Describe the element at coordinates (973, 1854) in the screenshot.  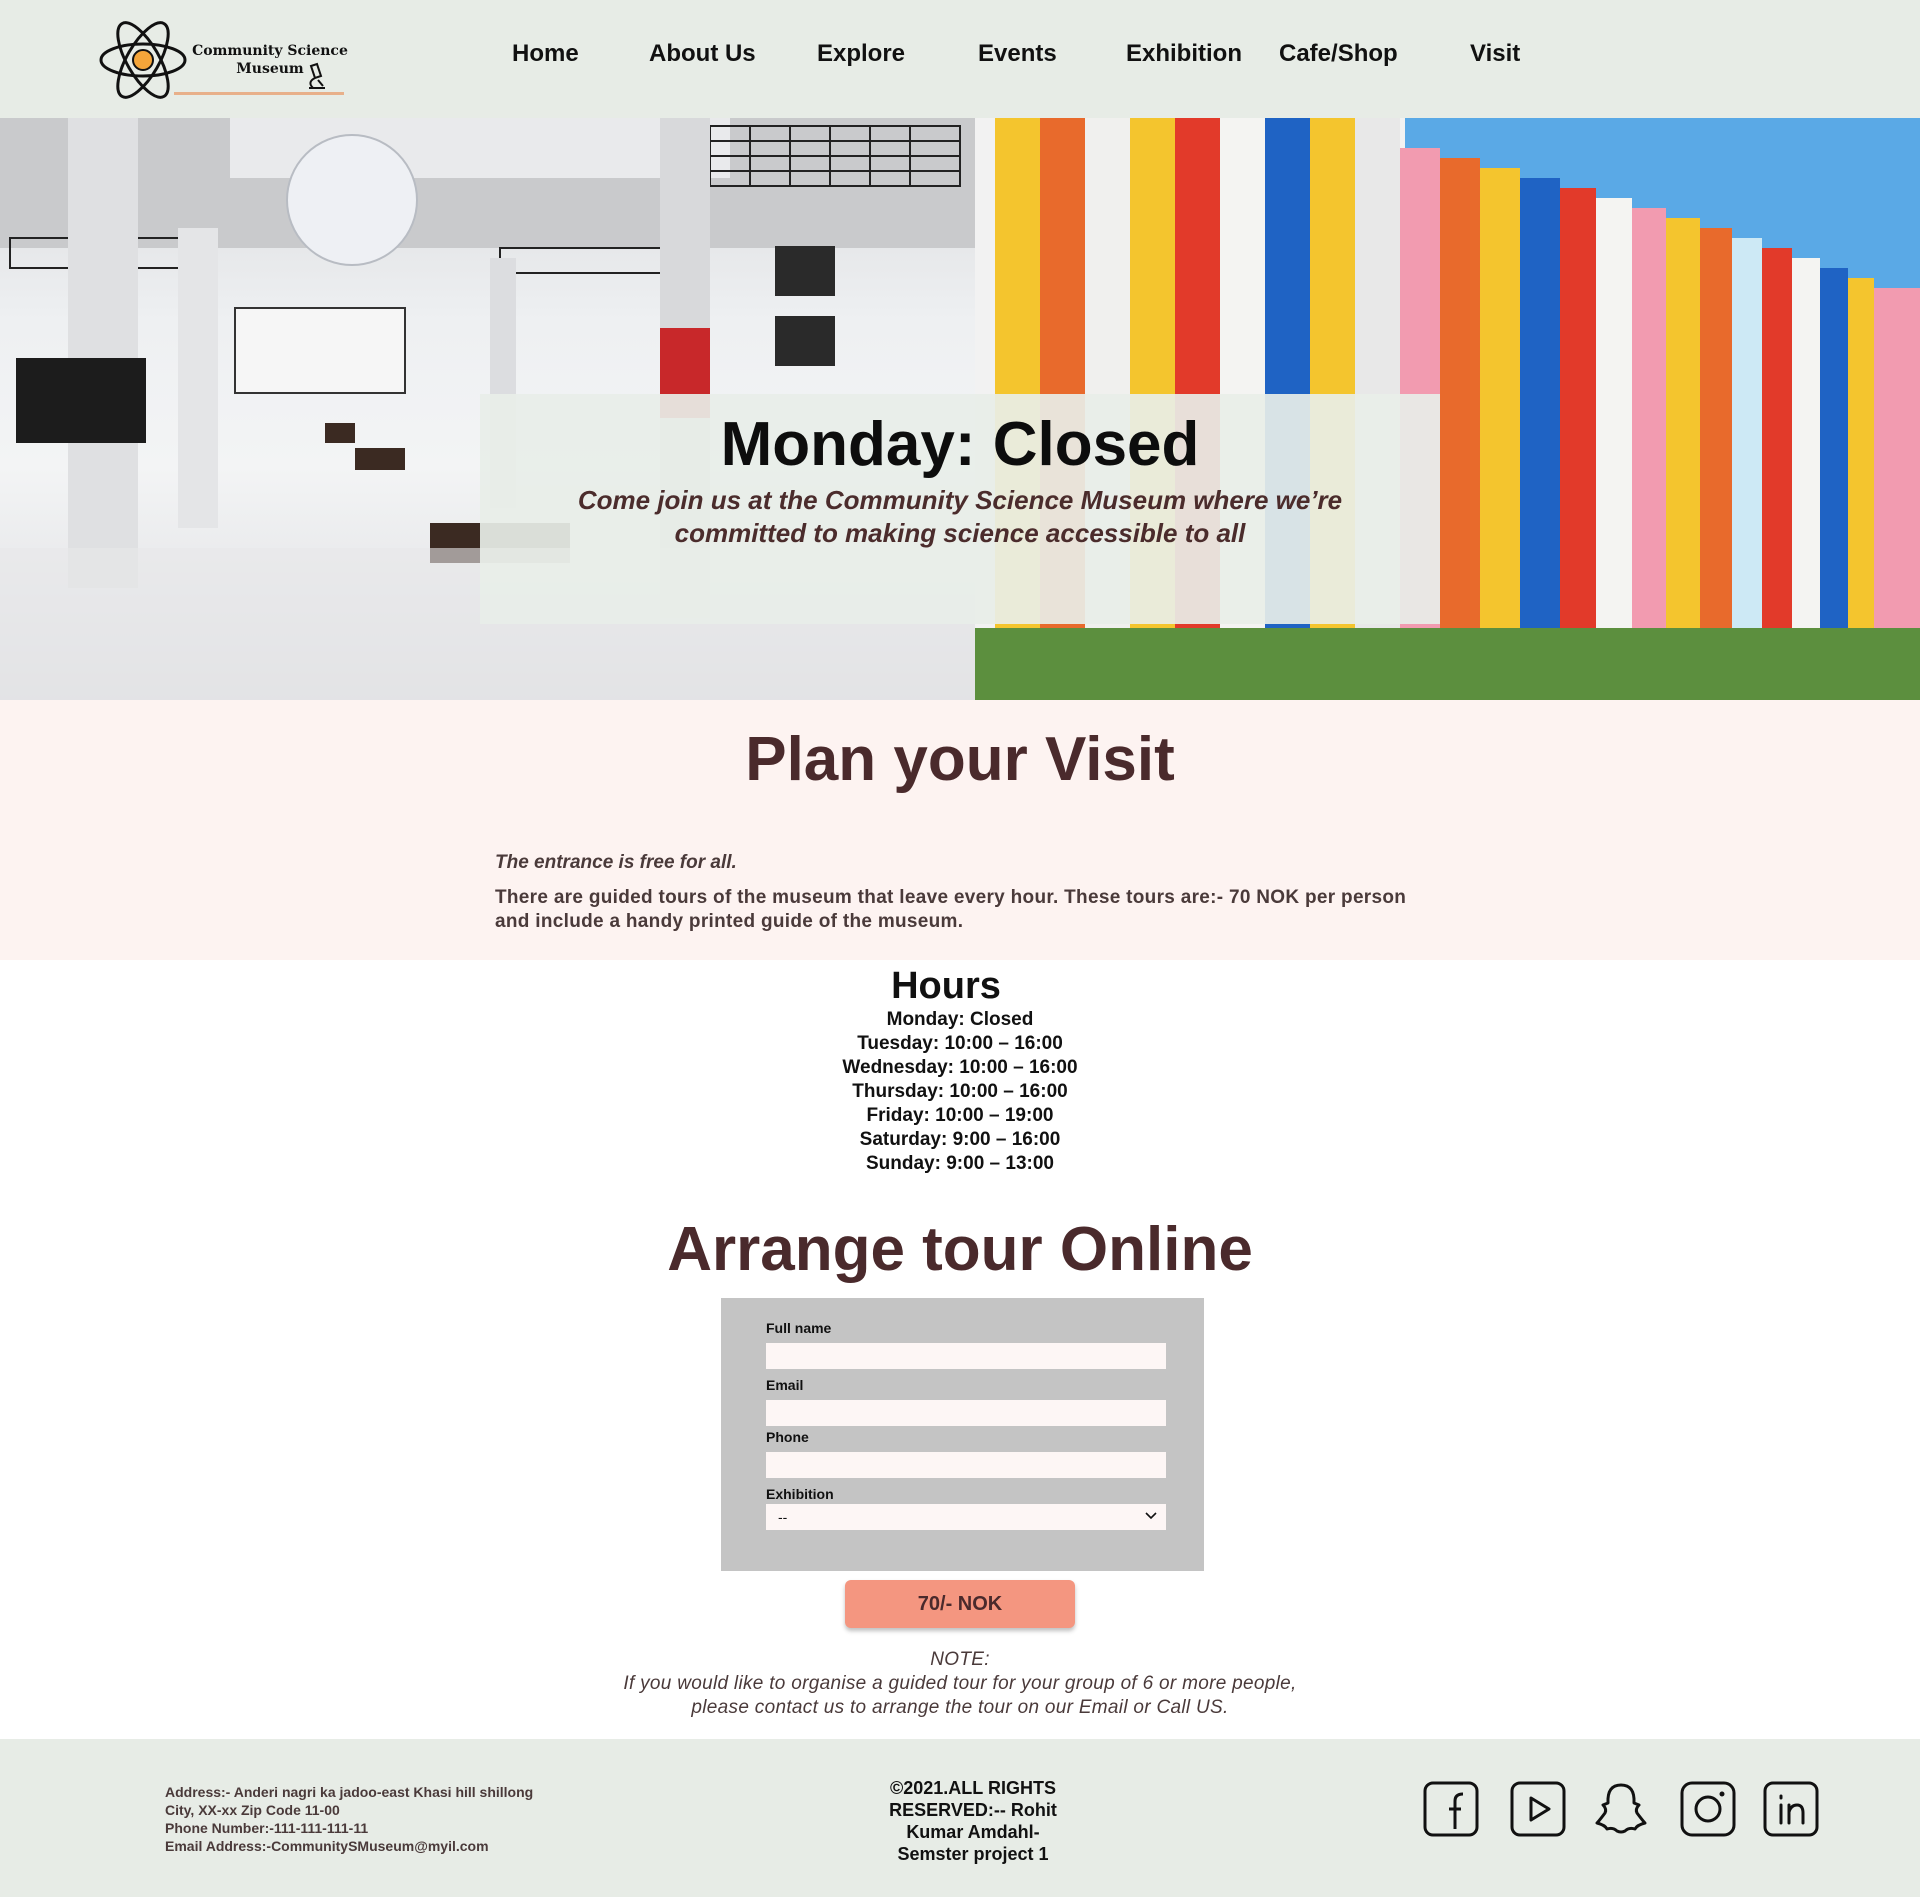
I see `copyright-line-4: Semster project 1` at that location.